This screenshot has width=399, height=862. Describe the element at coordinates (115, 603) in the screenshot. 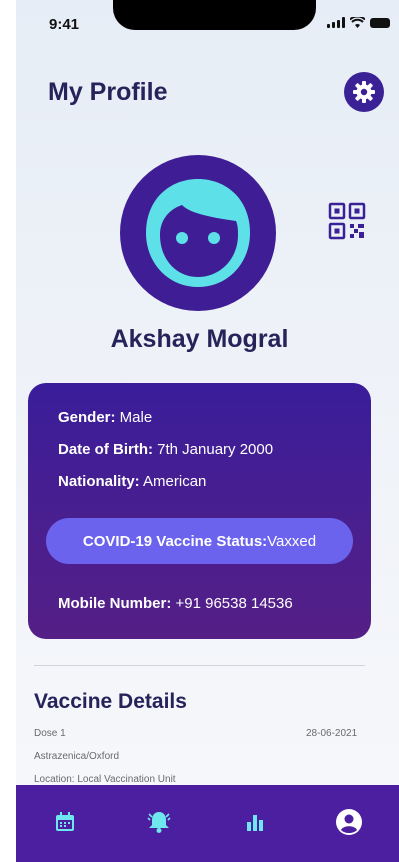

I see `mobile-label: Mobile Number:` at that location.